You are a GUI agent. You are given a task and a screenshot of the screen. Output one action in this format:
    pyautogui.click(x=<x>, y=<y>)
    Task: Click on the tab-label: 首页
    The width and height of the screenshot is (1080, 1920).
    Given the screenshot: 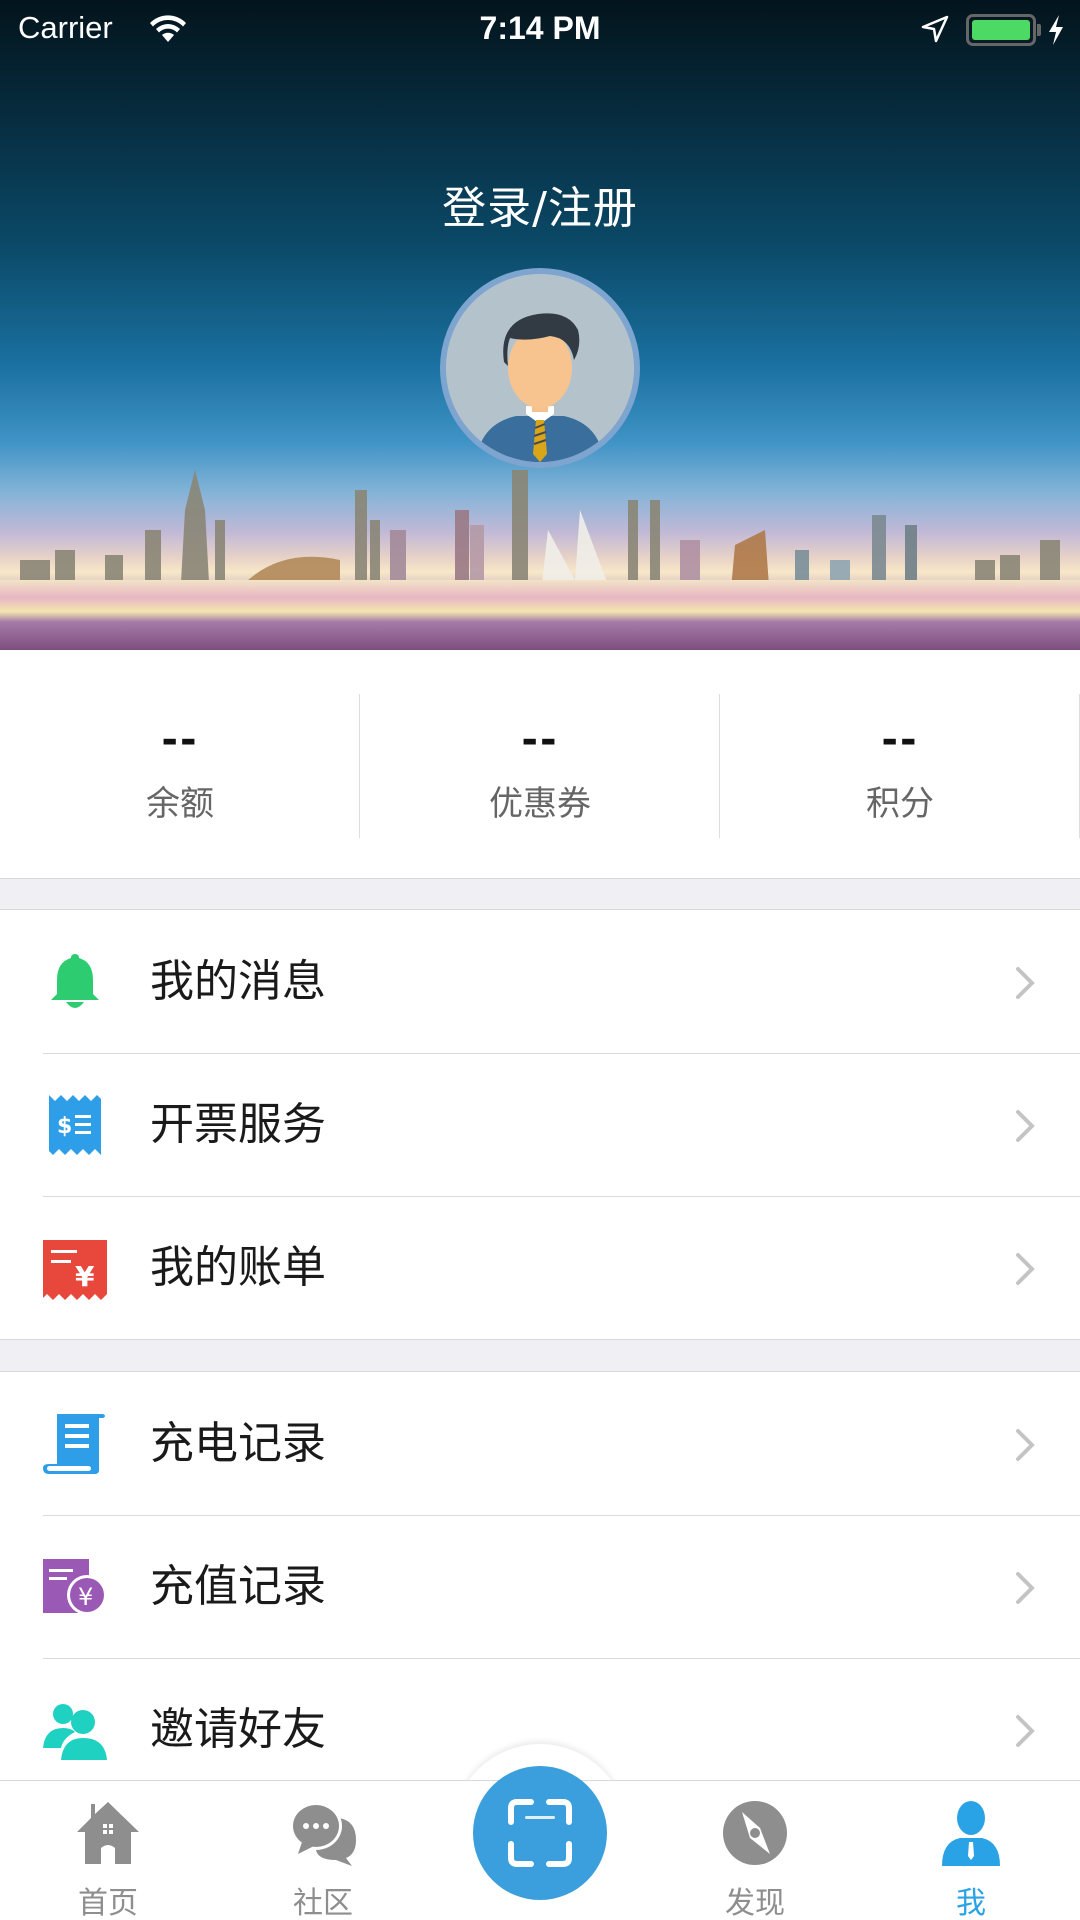 What is the action you would take?
    pyautogui.click(x=108, y=1903)
    